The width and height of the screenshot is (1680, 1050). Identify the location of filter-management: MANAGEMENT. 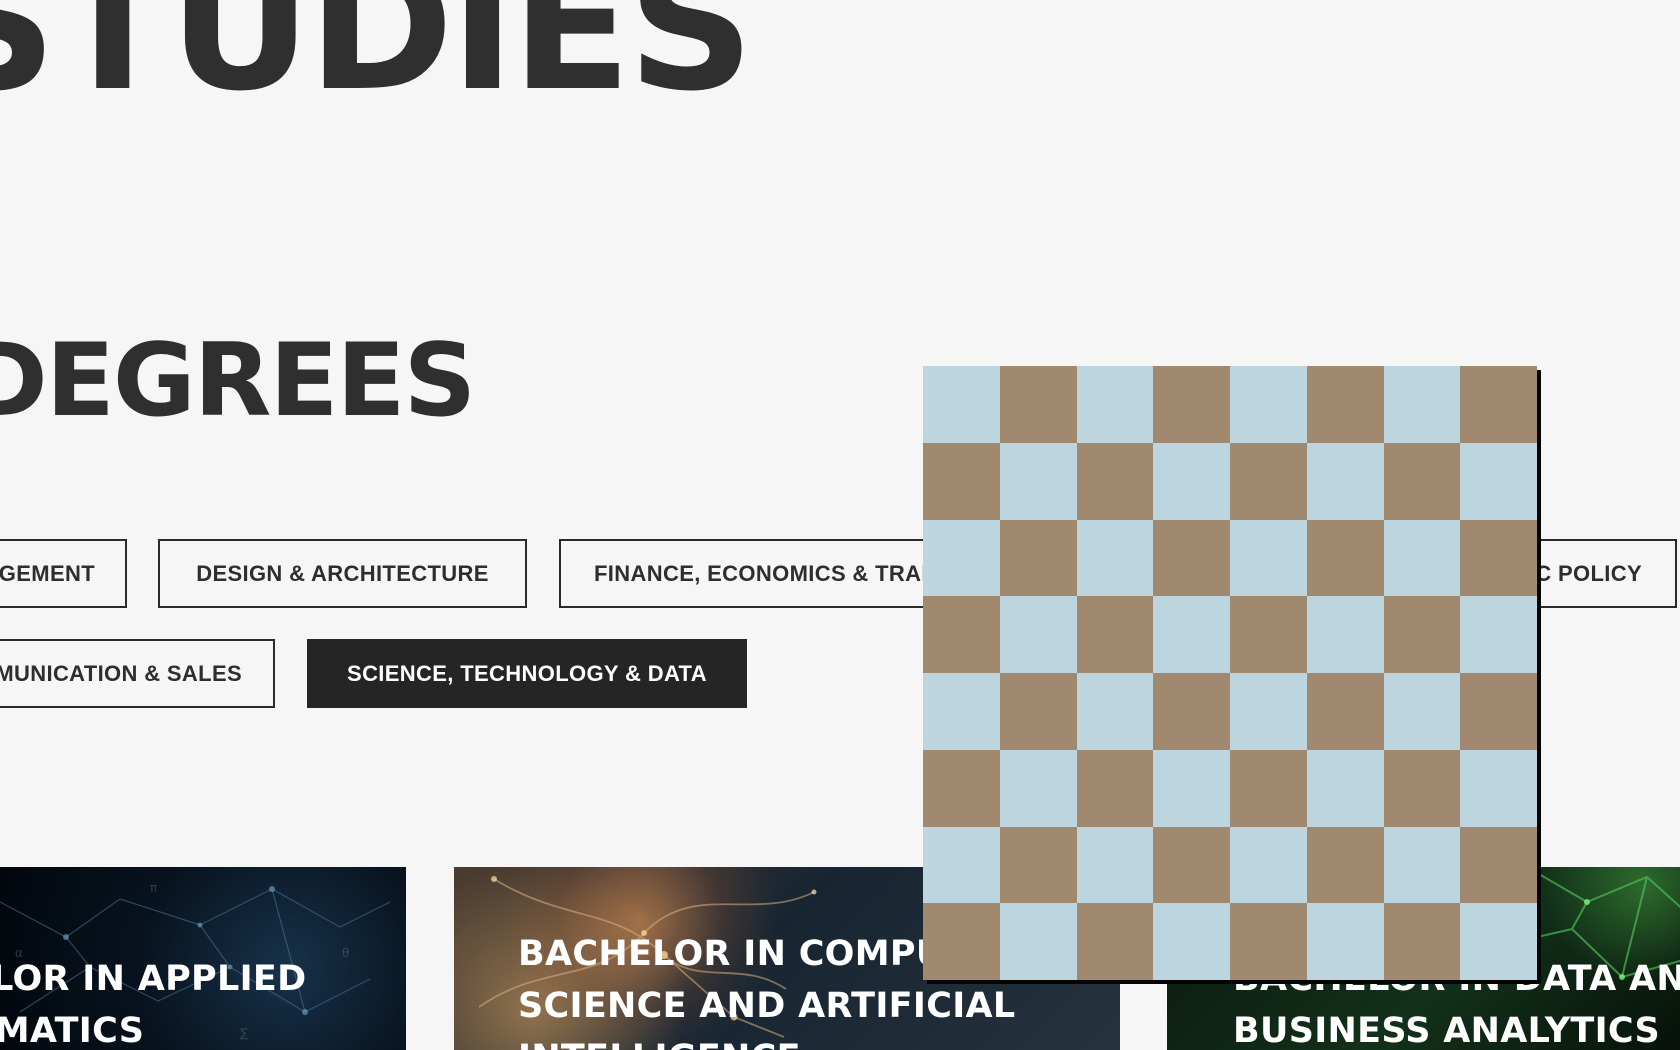
(63, 573).